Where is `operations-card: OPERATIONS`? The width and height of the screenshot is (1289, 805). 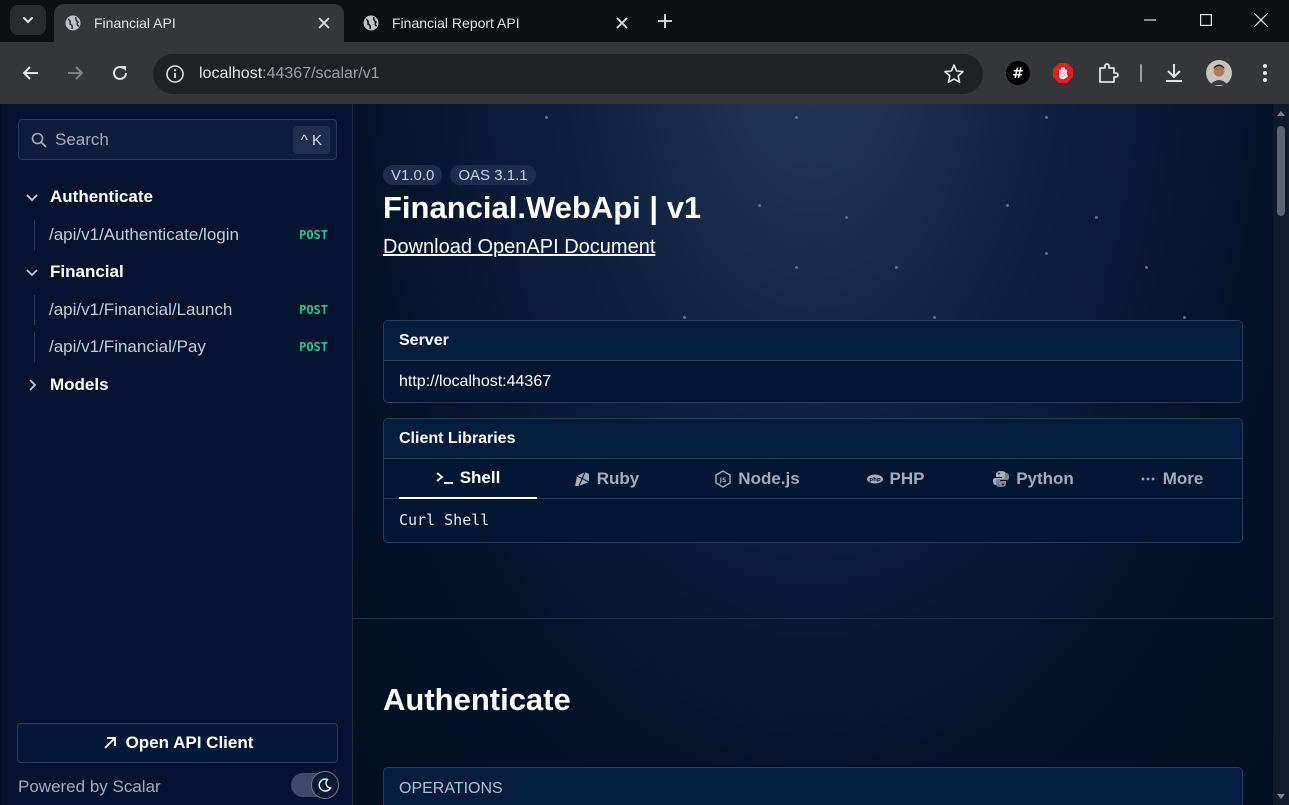 operations-card: OPERATIONS is located at coordinates (813, 786).